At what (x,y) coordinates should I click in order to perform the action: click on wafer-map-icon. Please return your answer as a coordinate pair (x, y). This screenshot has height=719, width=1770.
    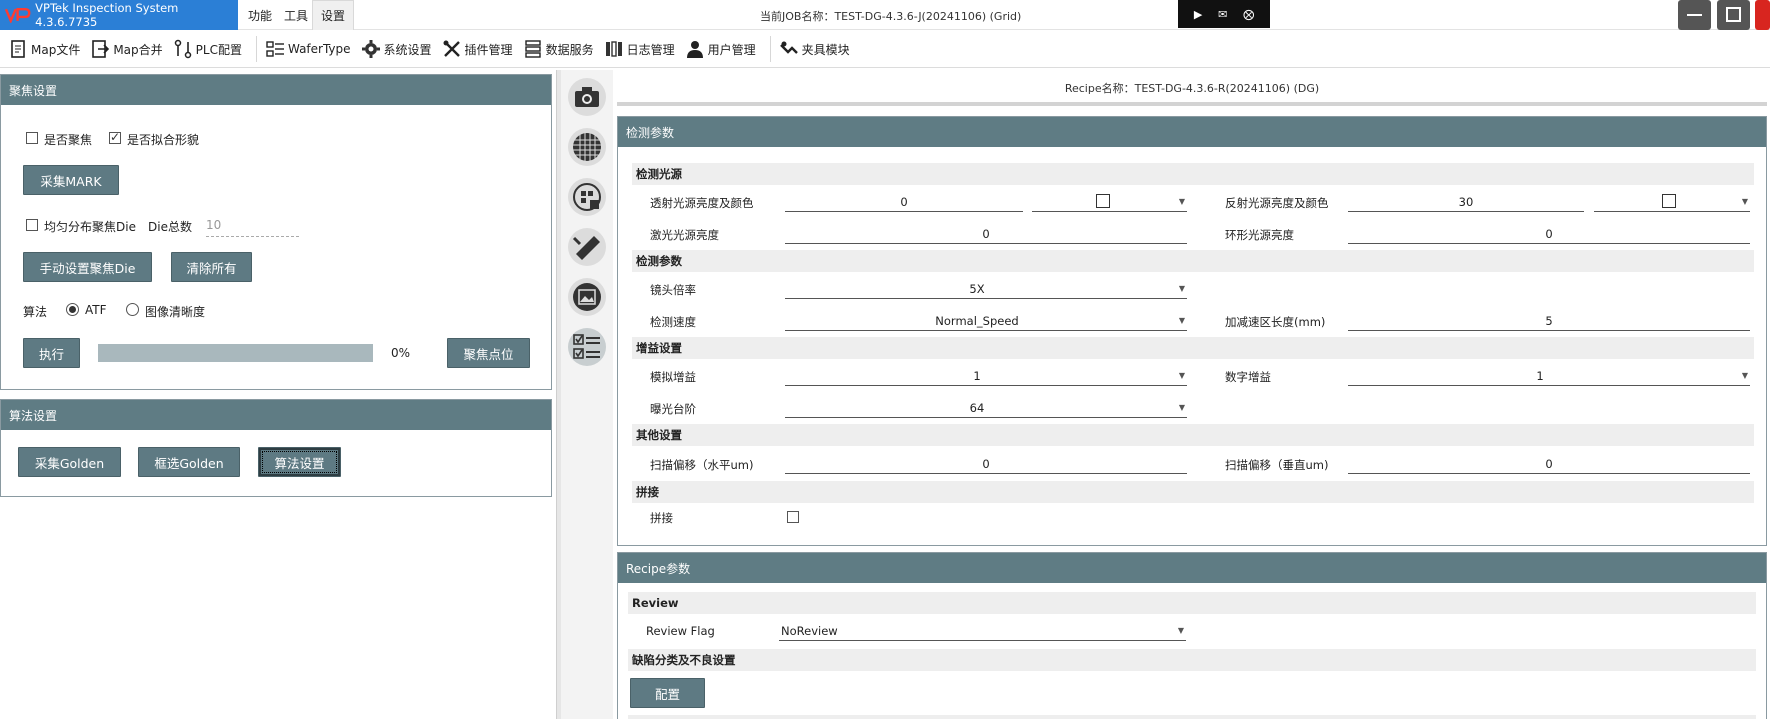
    Looking at the image, I should click on (587, 197).